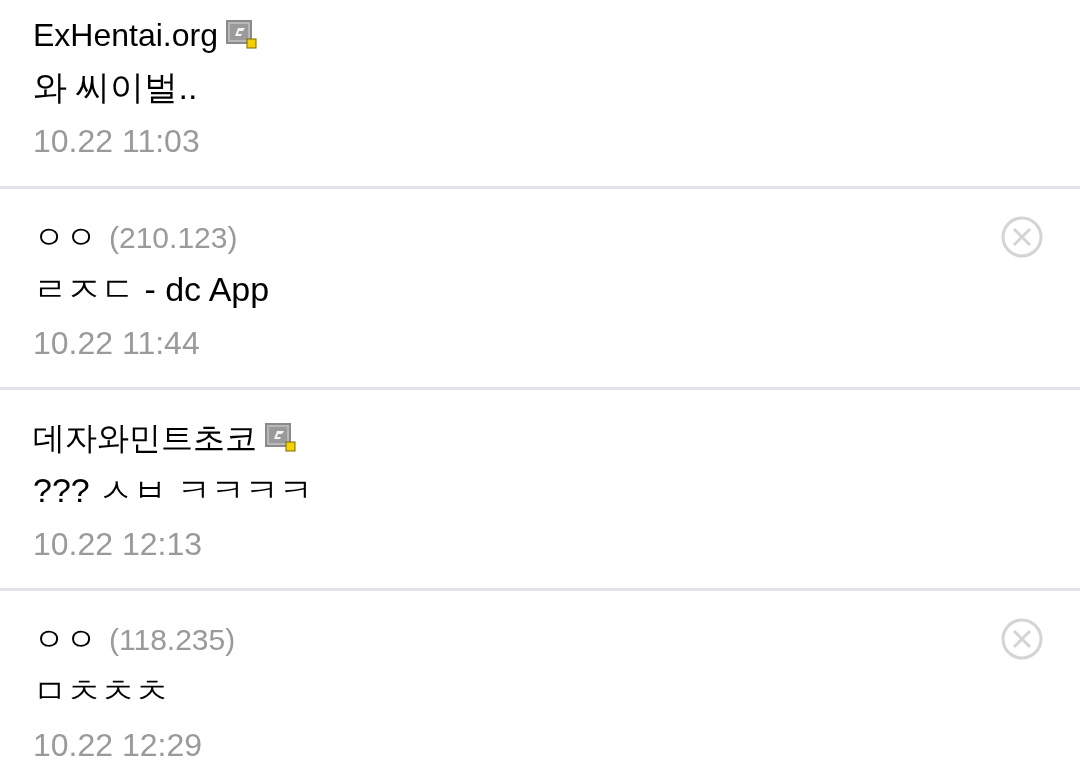 The image size is (1080, 771). What do you see at coordinates (145, 438) in the screenshot?
I see `author-name: 데자와민트초코` at bounding box center [145, 438].